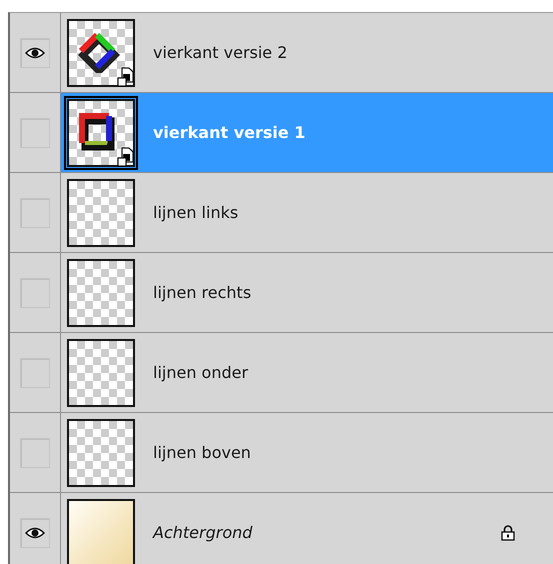 The height and width of the screenshot is (564, 553). Describe the element at coordinates (229, 132) in the screenshot. I see `layer-name: vierkant versie 1` at that location.